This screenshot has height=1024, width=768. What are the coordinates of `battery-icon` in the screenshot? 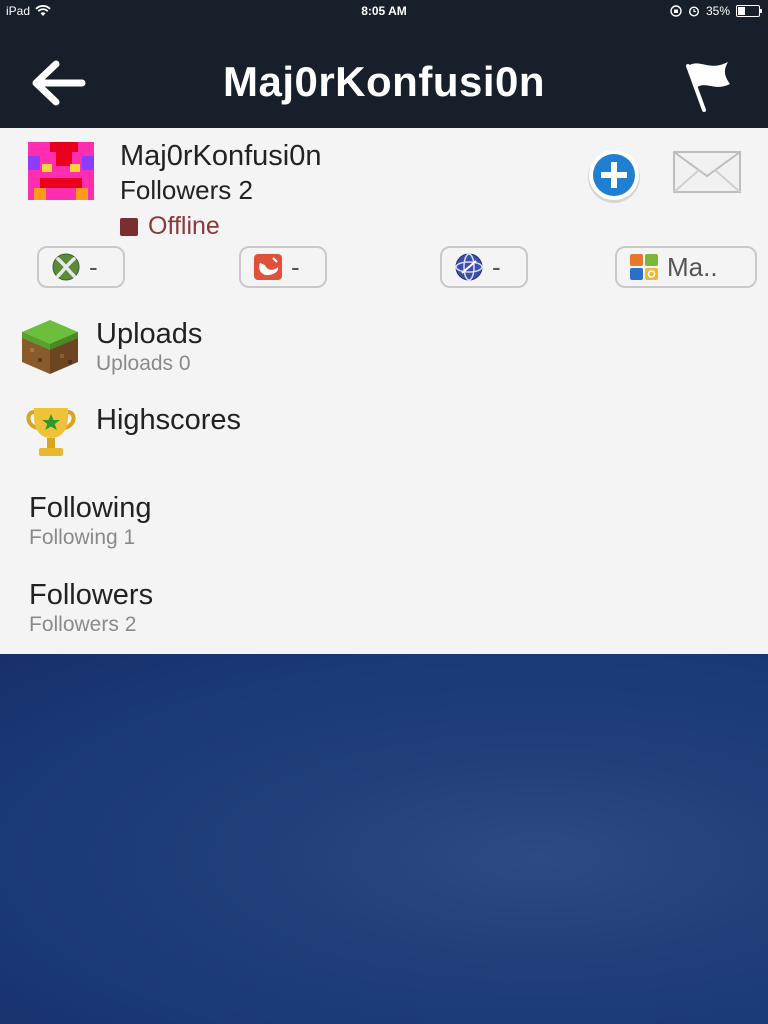 It's located at (749, 11).